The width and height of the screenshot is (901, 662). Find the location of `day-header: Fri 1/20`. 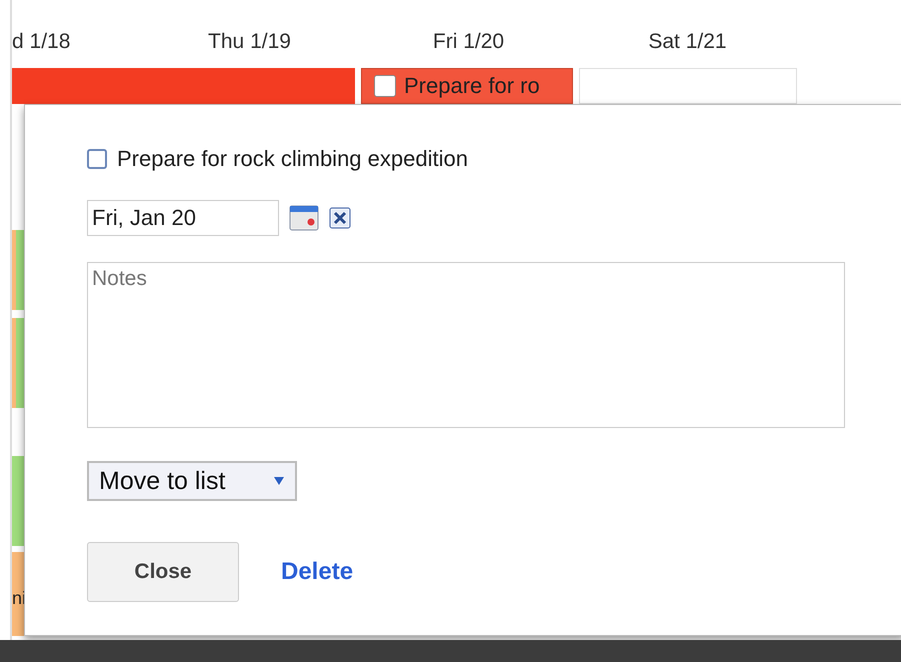

day-header: Fri 1/20 is located at coordinates (469, 42).